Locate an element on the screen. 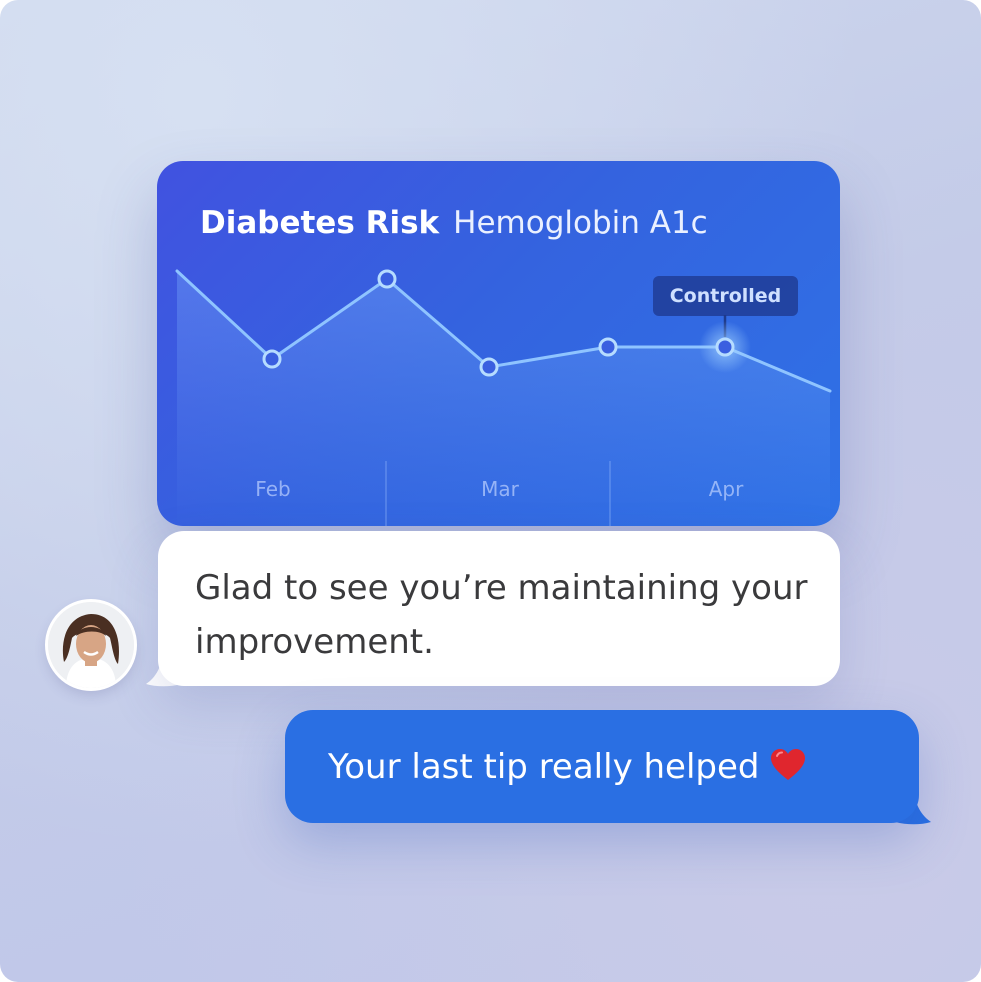 The height and width of the screenshot is (982, 981). chart-title-secondary: Hemoglobin A1c is located at coordinates (580, 223).